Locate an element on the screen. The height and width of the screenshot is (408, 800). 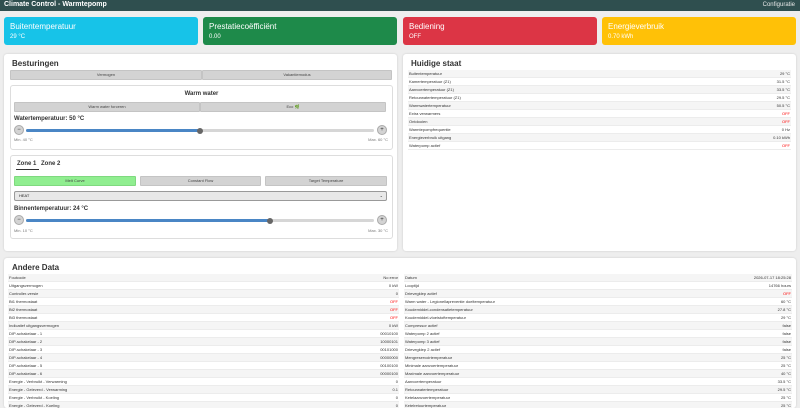
row-label: Compressor actief is located at coordinates (421, 325).